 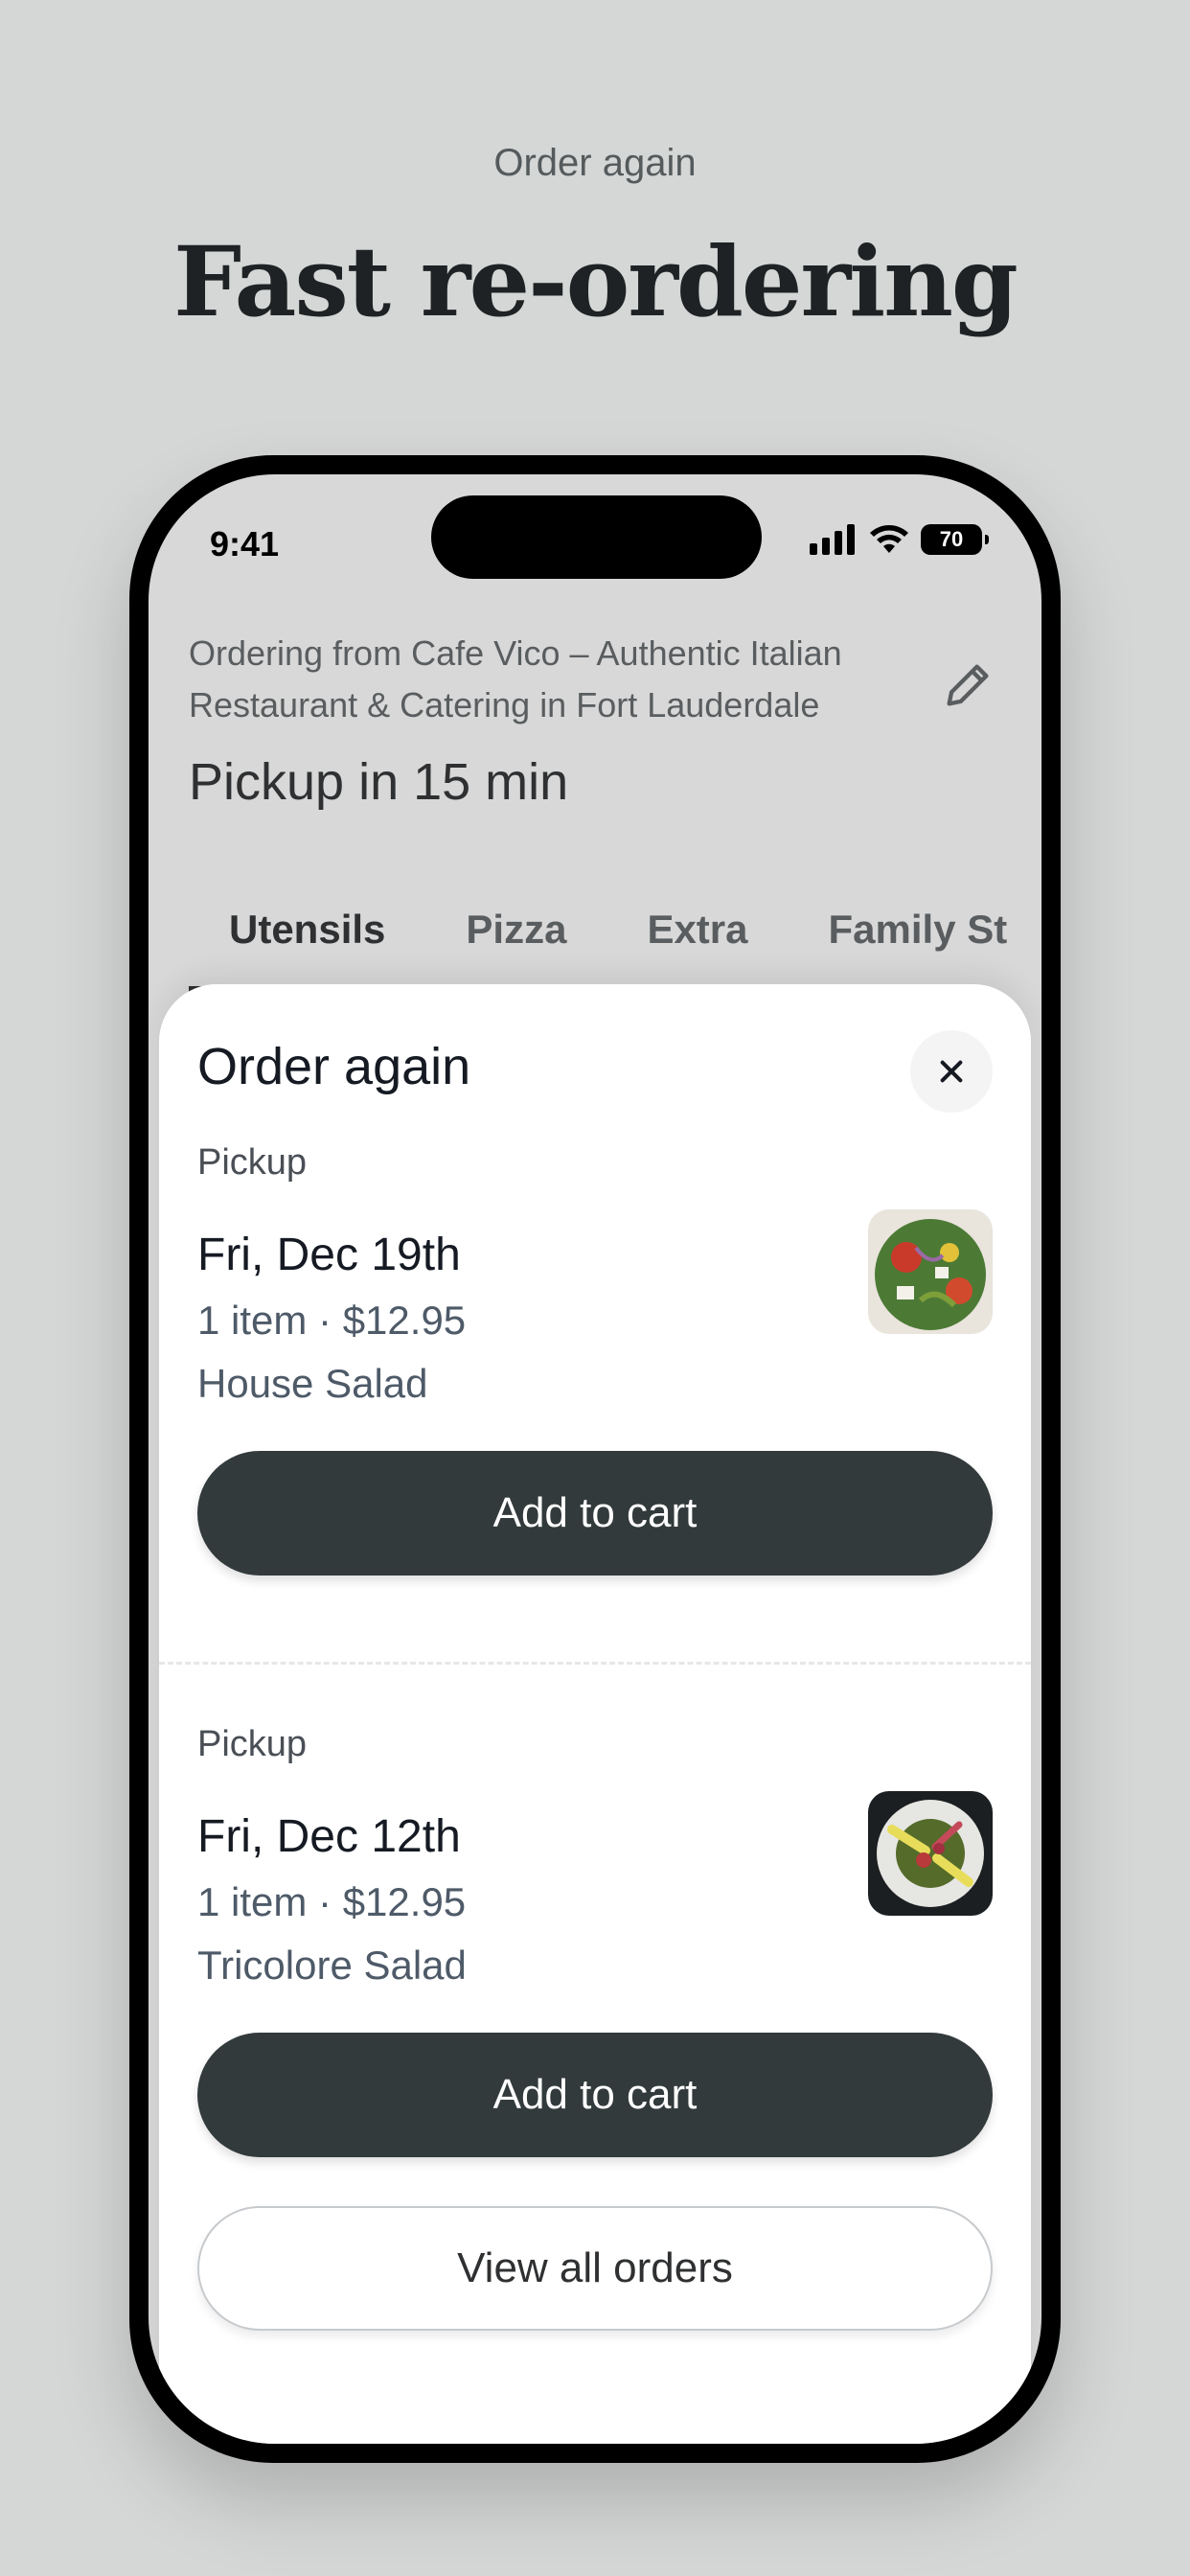 I want to click on status-icons: 70, so click(x=900, y=539).